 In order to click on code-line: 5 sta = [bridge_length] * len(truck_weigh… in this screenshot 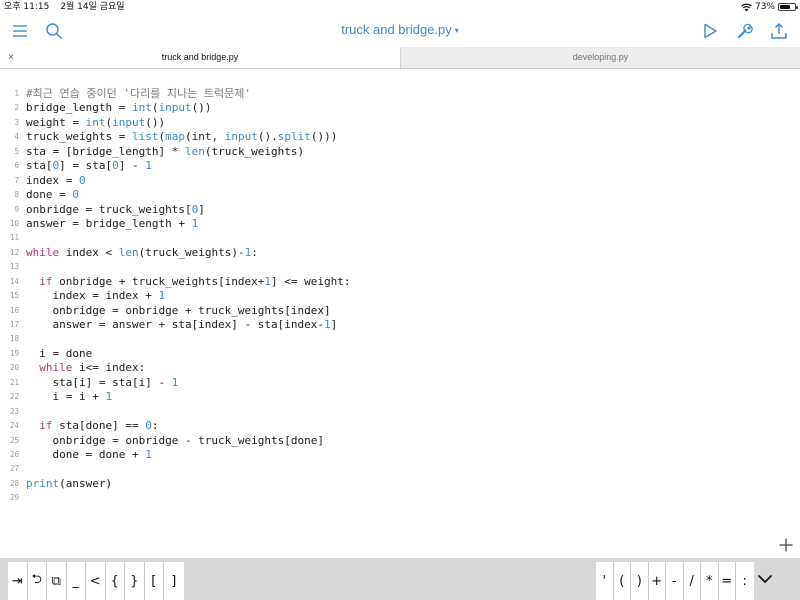, I will do `click(400, 152)`.